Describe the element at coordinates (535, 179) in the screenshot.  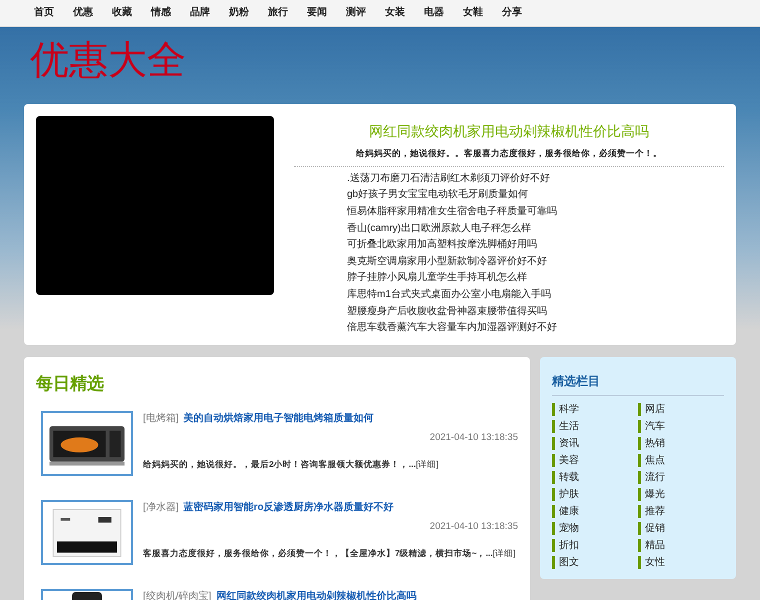
I see `article-link: .送荡刀布磨刀石清洁刷红木剃须刀评价好不好` at that location.